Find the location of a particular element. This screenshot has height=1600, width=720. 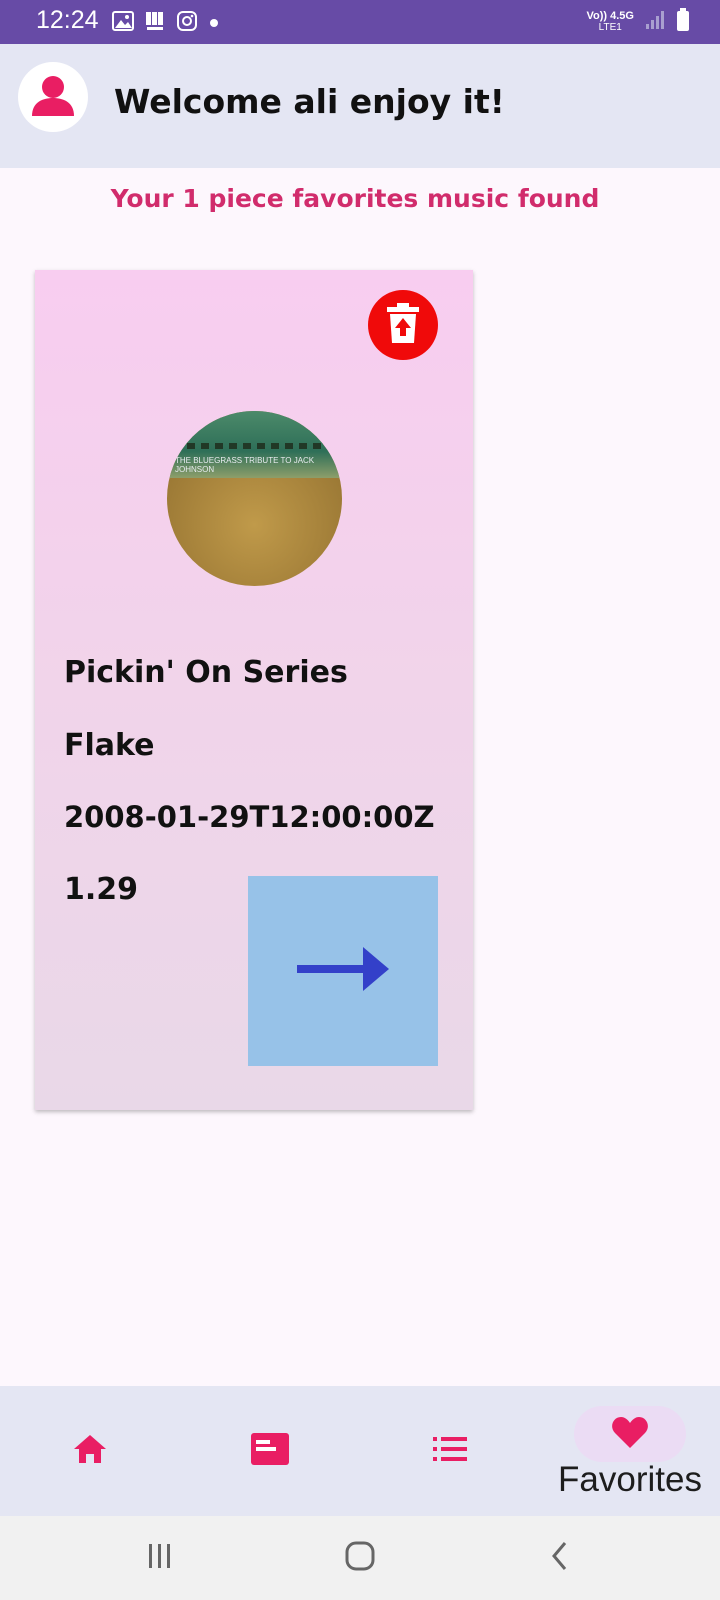

home-system-button is located at coordinates (360, 1558).